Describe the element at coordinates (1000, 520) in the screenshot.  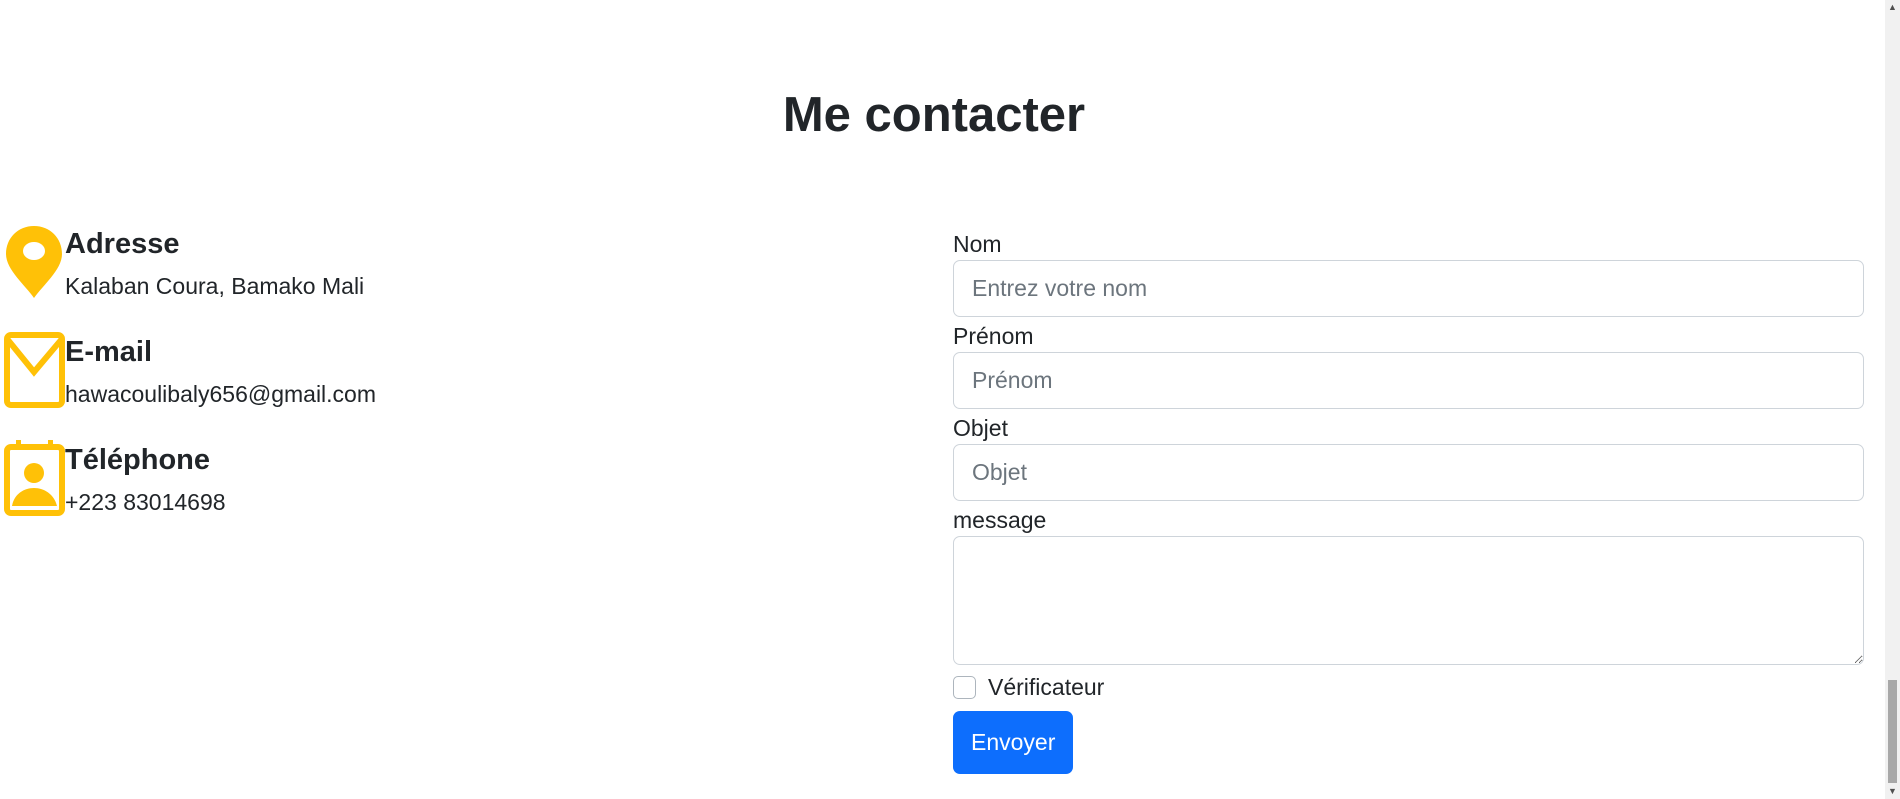
I see `message-label: message` at that location.